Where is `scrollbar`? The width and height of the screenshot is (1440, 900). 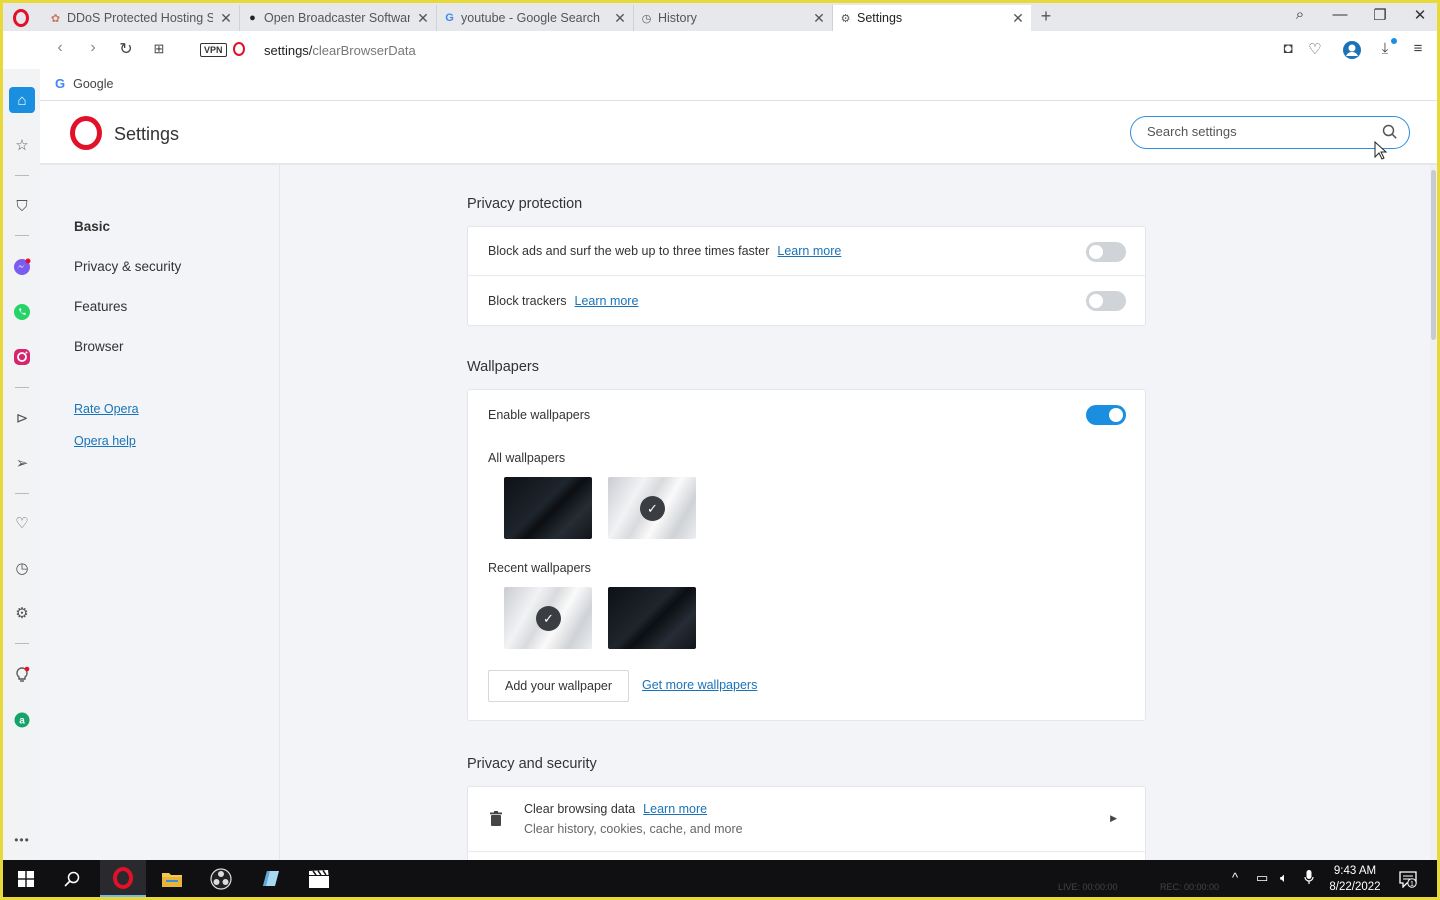 scrollbar is located at coordinates (1433, 512).